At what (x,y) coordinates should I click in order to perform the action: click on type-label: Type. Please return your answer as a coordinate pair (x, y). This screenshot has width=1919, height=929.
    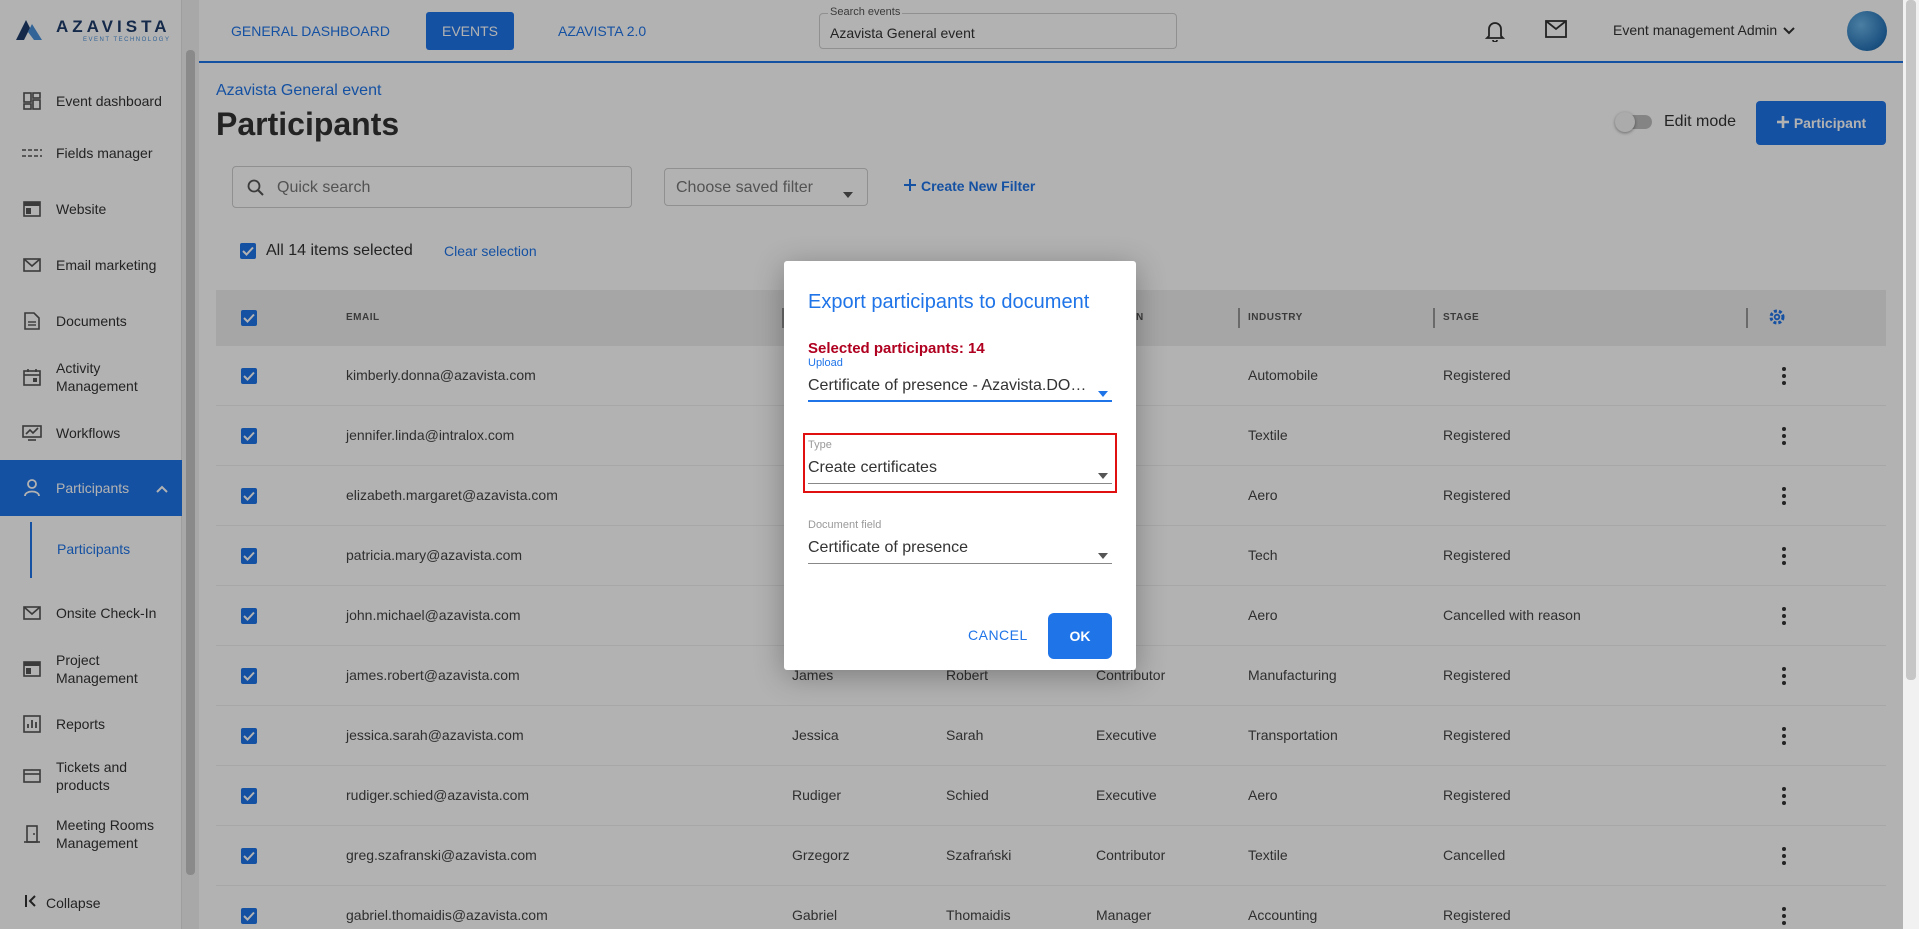
    Looking at the image, I should click on (820, 445).